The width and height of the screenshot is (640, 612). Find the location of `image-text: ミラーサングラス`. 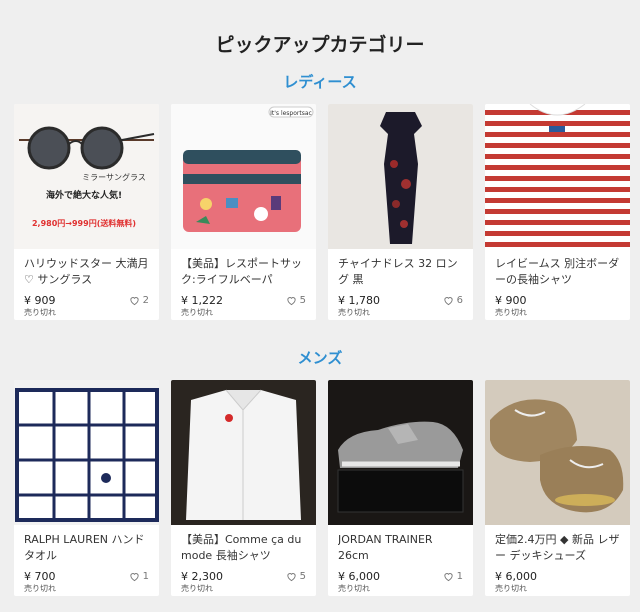

image-text: ミラーサングラス is located at coordinates (114, 177).